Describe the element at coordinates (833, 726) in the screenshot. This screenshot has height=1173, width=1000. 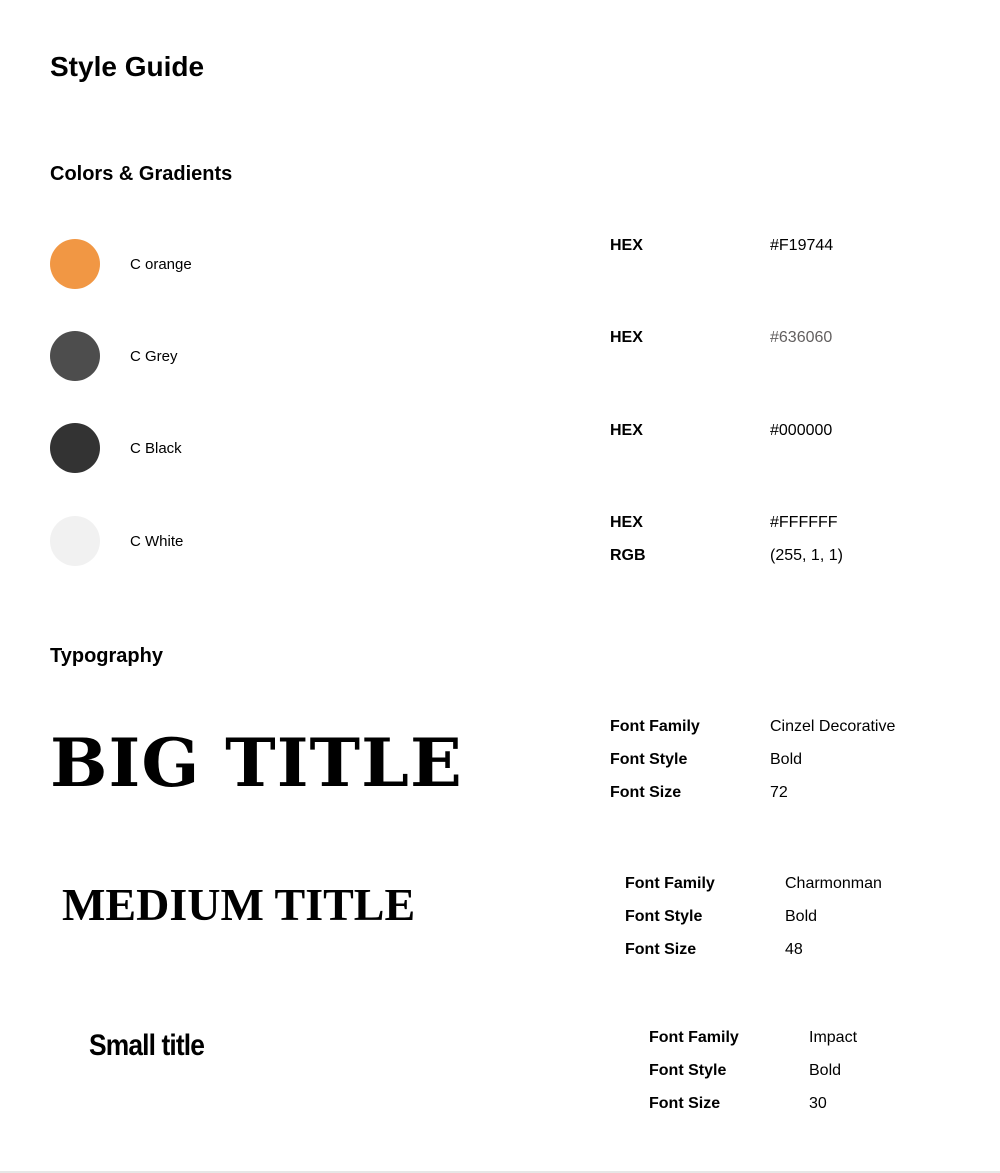
I see `font-family-value: Cinzel Decorative` at that location.